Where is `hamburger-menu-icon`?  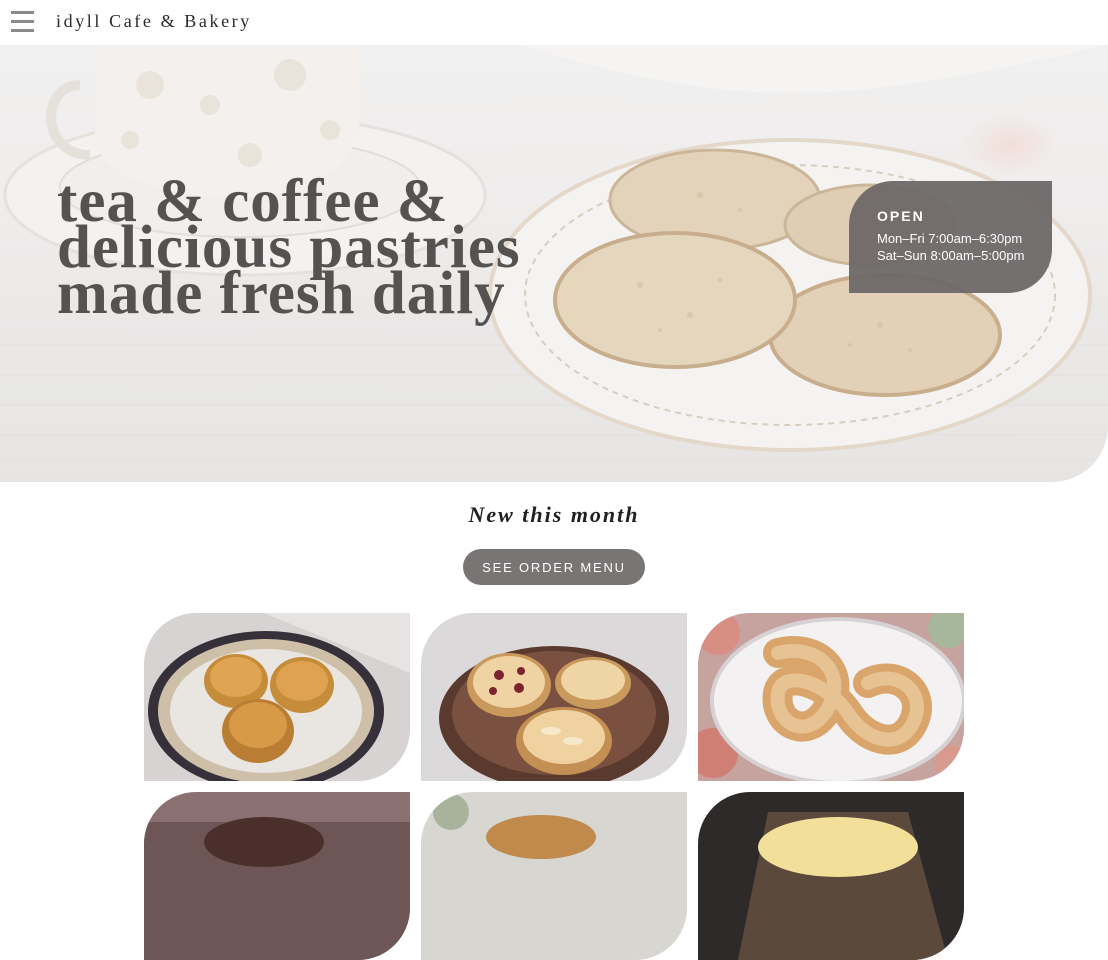
hamburger-menu-icon is located at coordinates (23, 23).